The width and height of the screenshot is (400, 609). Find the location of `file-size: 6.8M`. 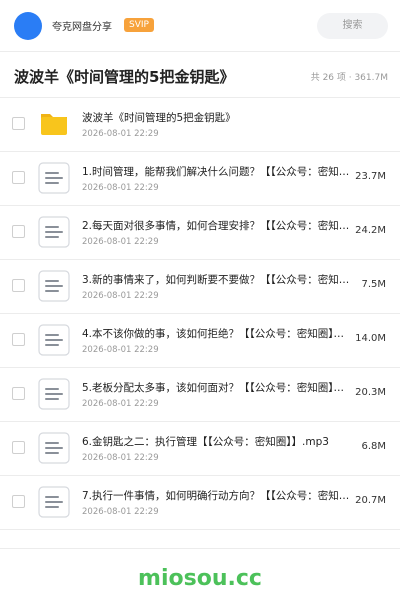

file-size: 6.8M is located at coordinates (373, 446).